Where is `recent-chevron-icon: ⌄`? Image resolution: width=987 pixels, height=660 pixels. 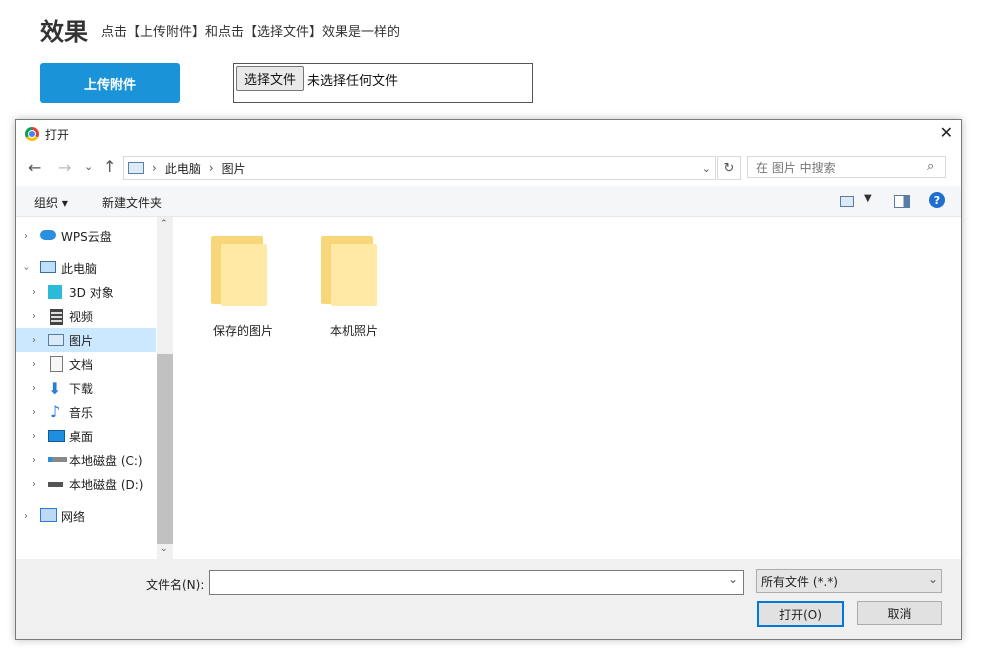
recent-chevron-icon: ⌄ is located at coordinates (88, 166).